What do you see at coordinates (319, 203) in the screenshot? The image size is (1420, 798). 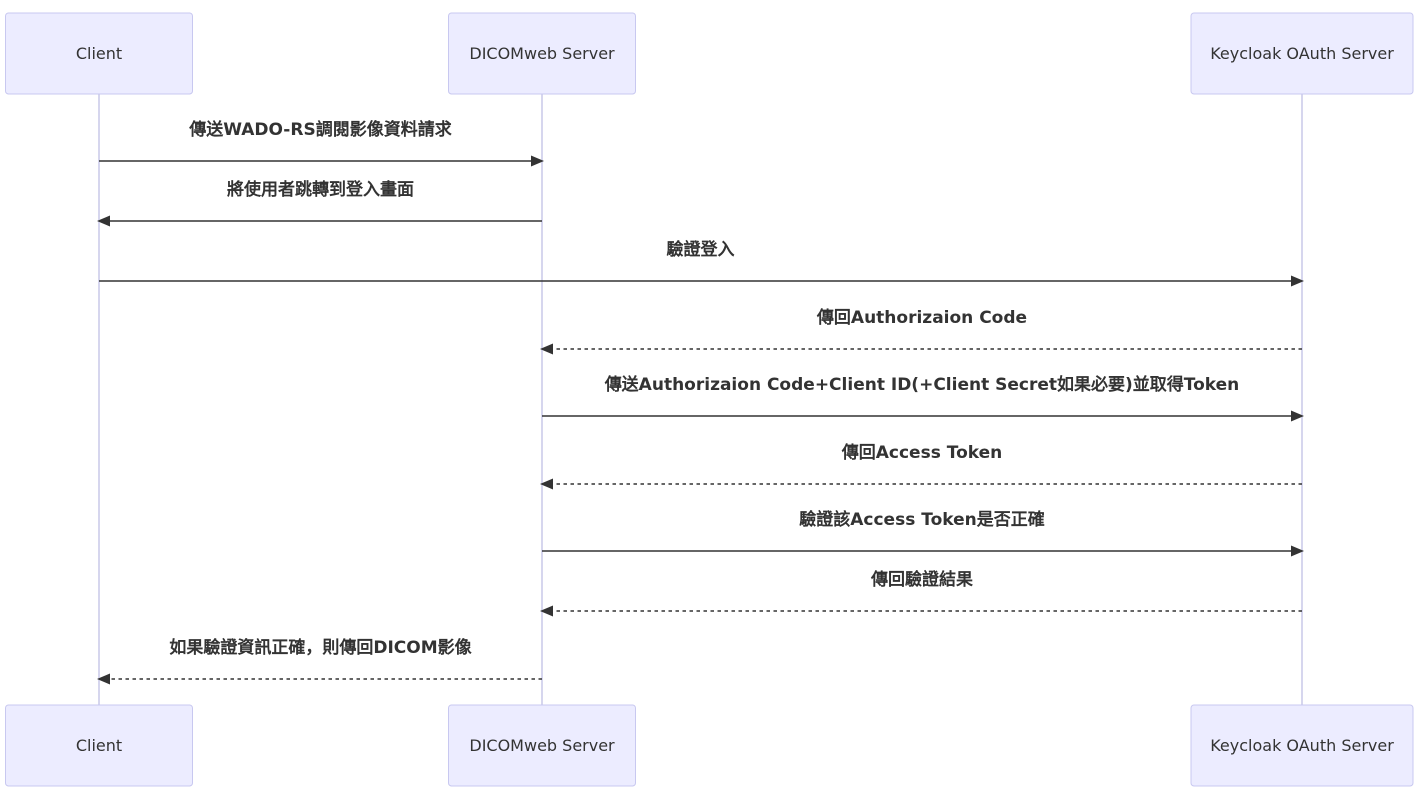 I see `message-2: 將使用者跳轉到登入畫面` at bounding box center [319, 203].